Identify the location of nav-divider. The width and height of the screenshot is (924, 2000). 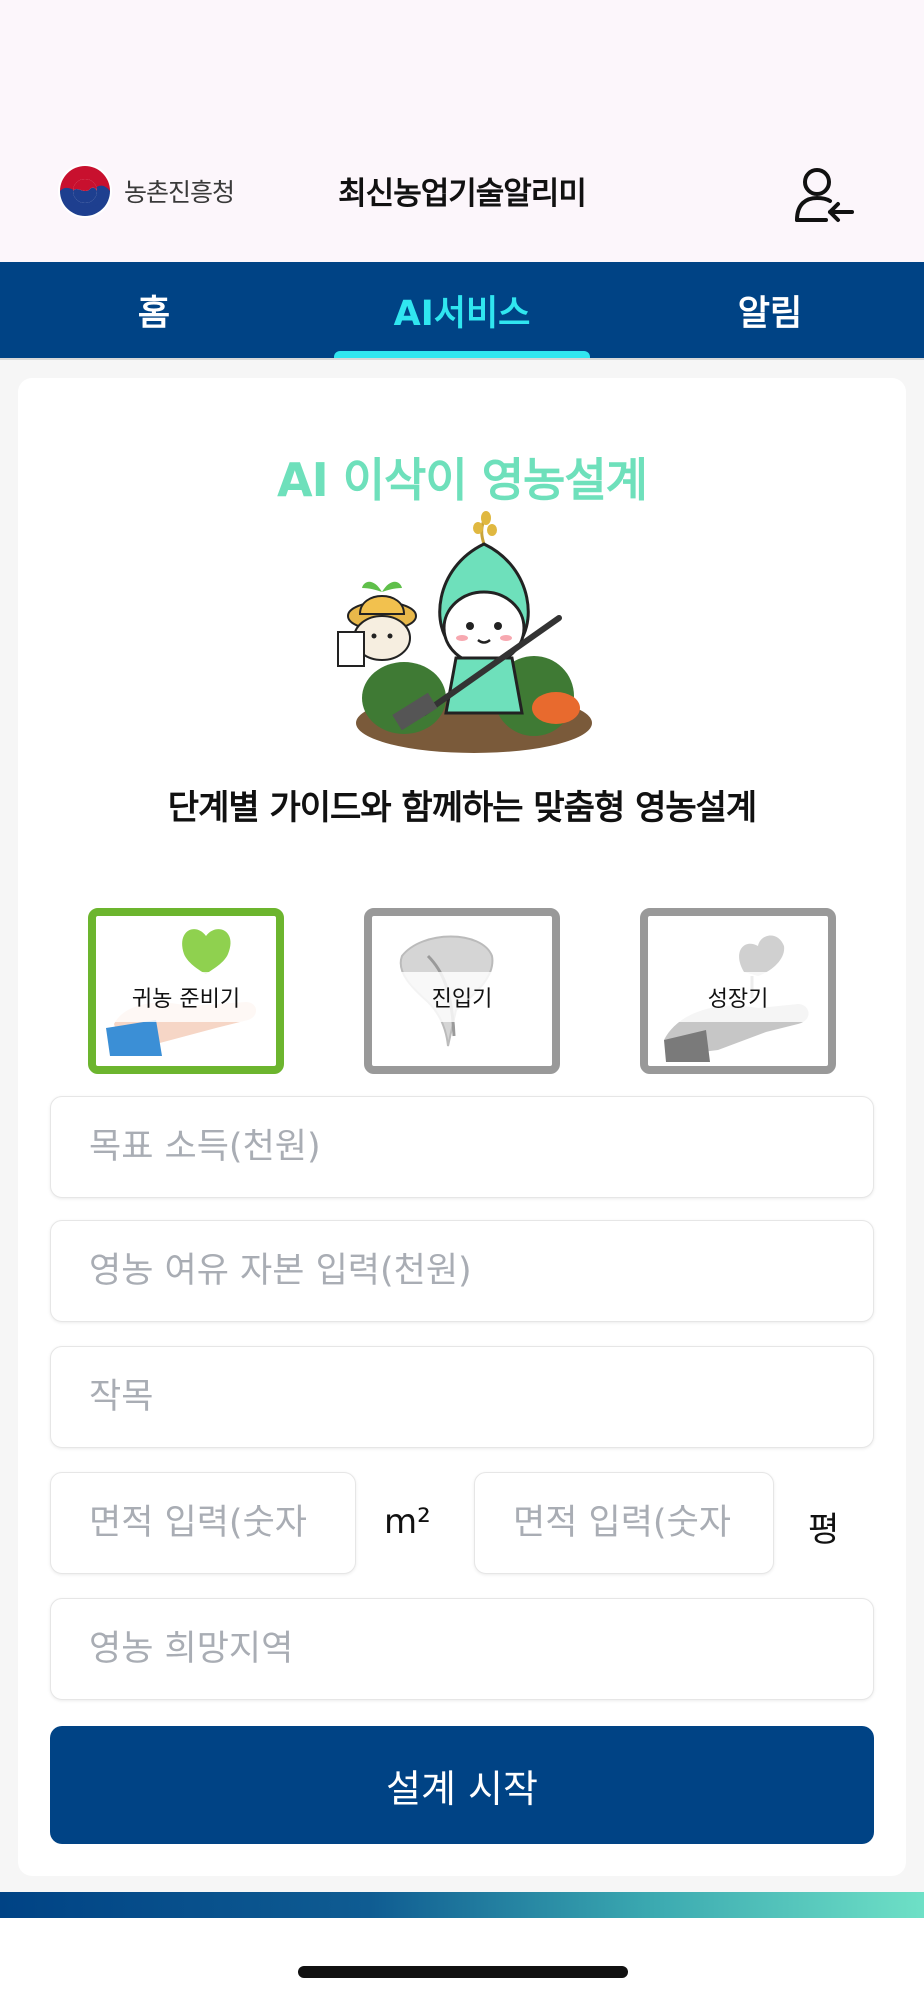
(462, 359).